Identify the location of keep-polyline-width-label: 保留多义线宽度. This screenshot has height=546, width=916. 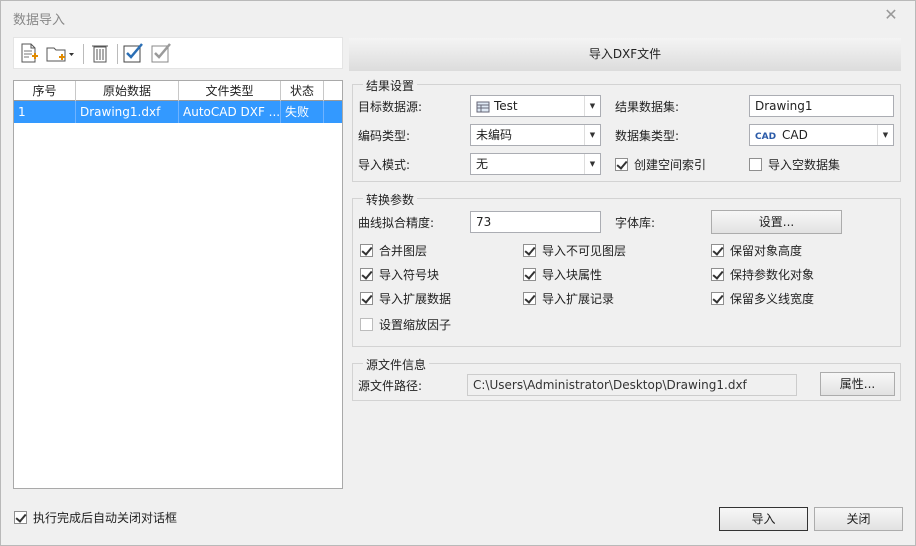
(772, 299).